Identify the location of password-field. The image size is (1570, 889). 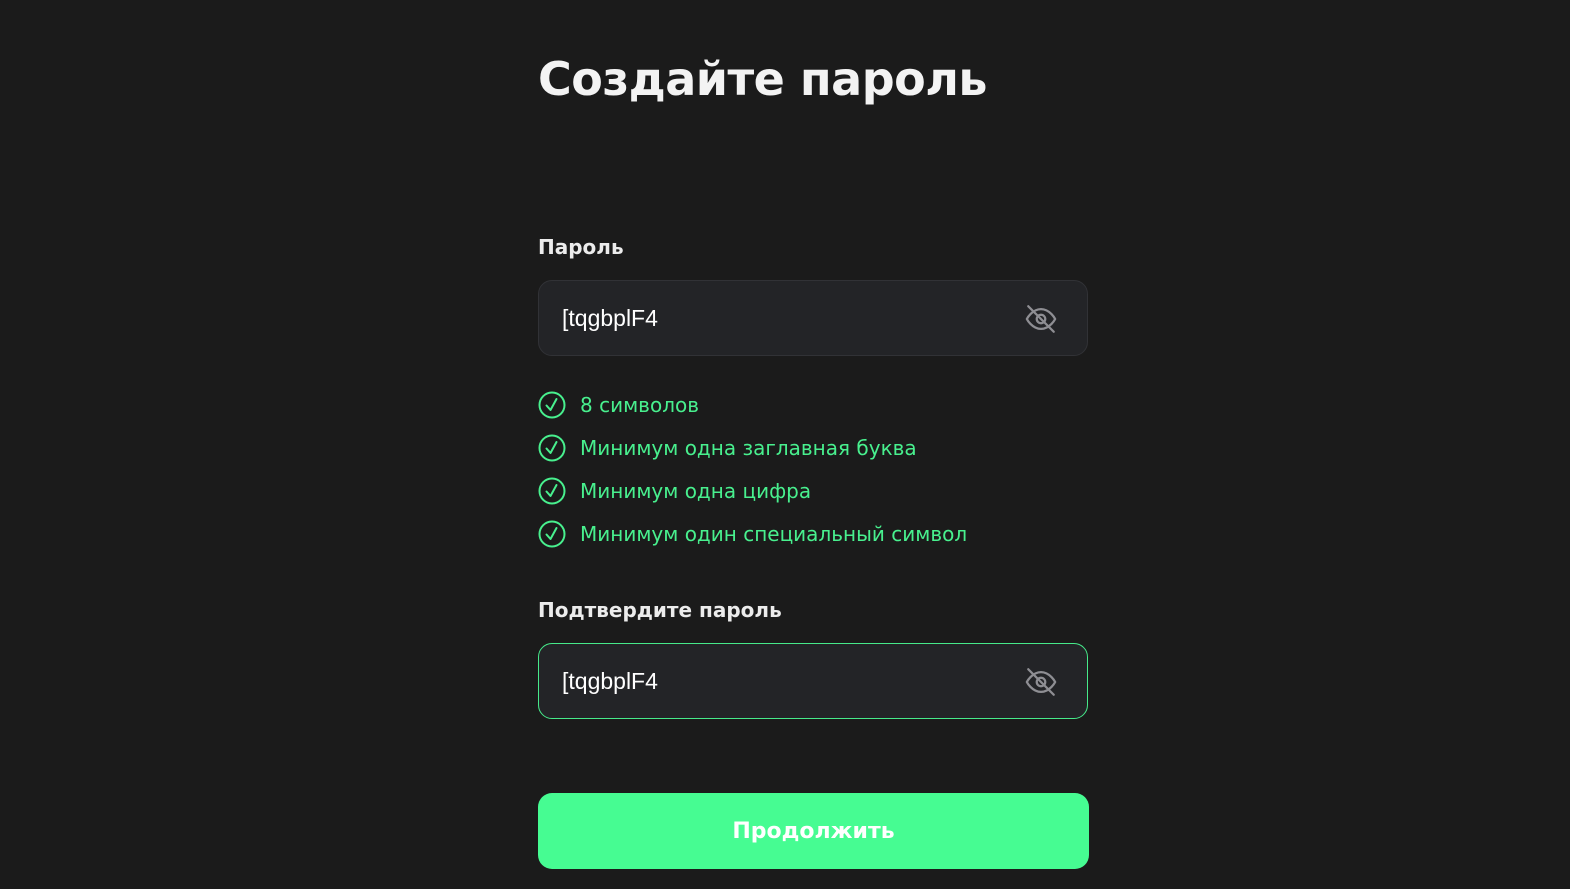
(813, 318).